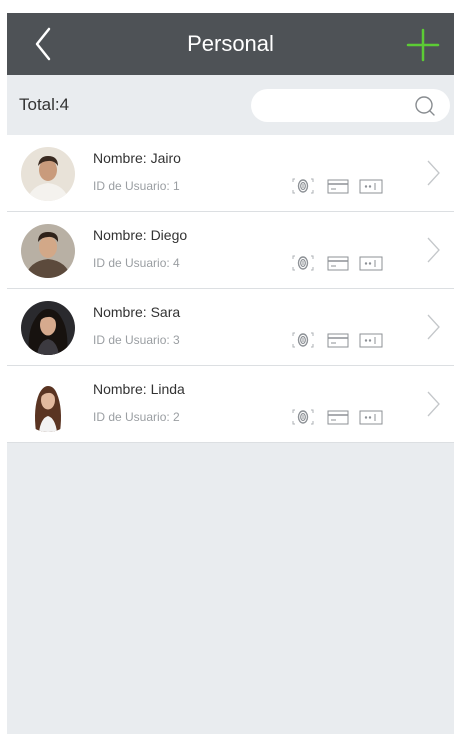  What do you see at coordinates (425, 106) in the screenshot?
I see `search-icon` at bounding box center [425, 106].